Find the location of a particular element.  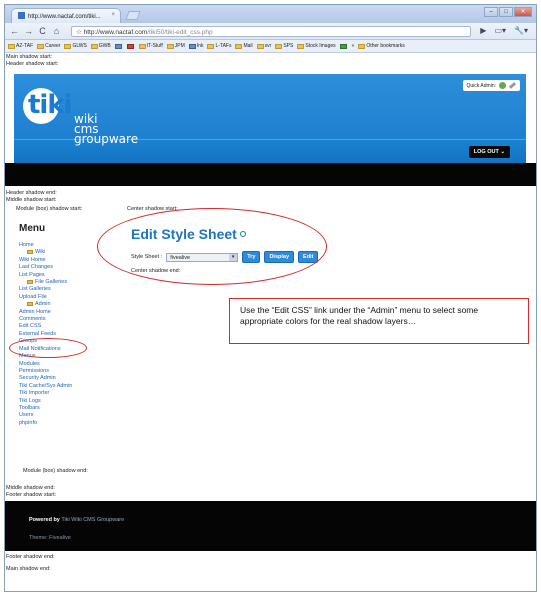

bookmark-item: Ink is located at coordinates (195, 46).